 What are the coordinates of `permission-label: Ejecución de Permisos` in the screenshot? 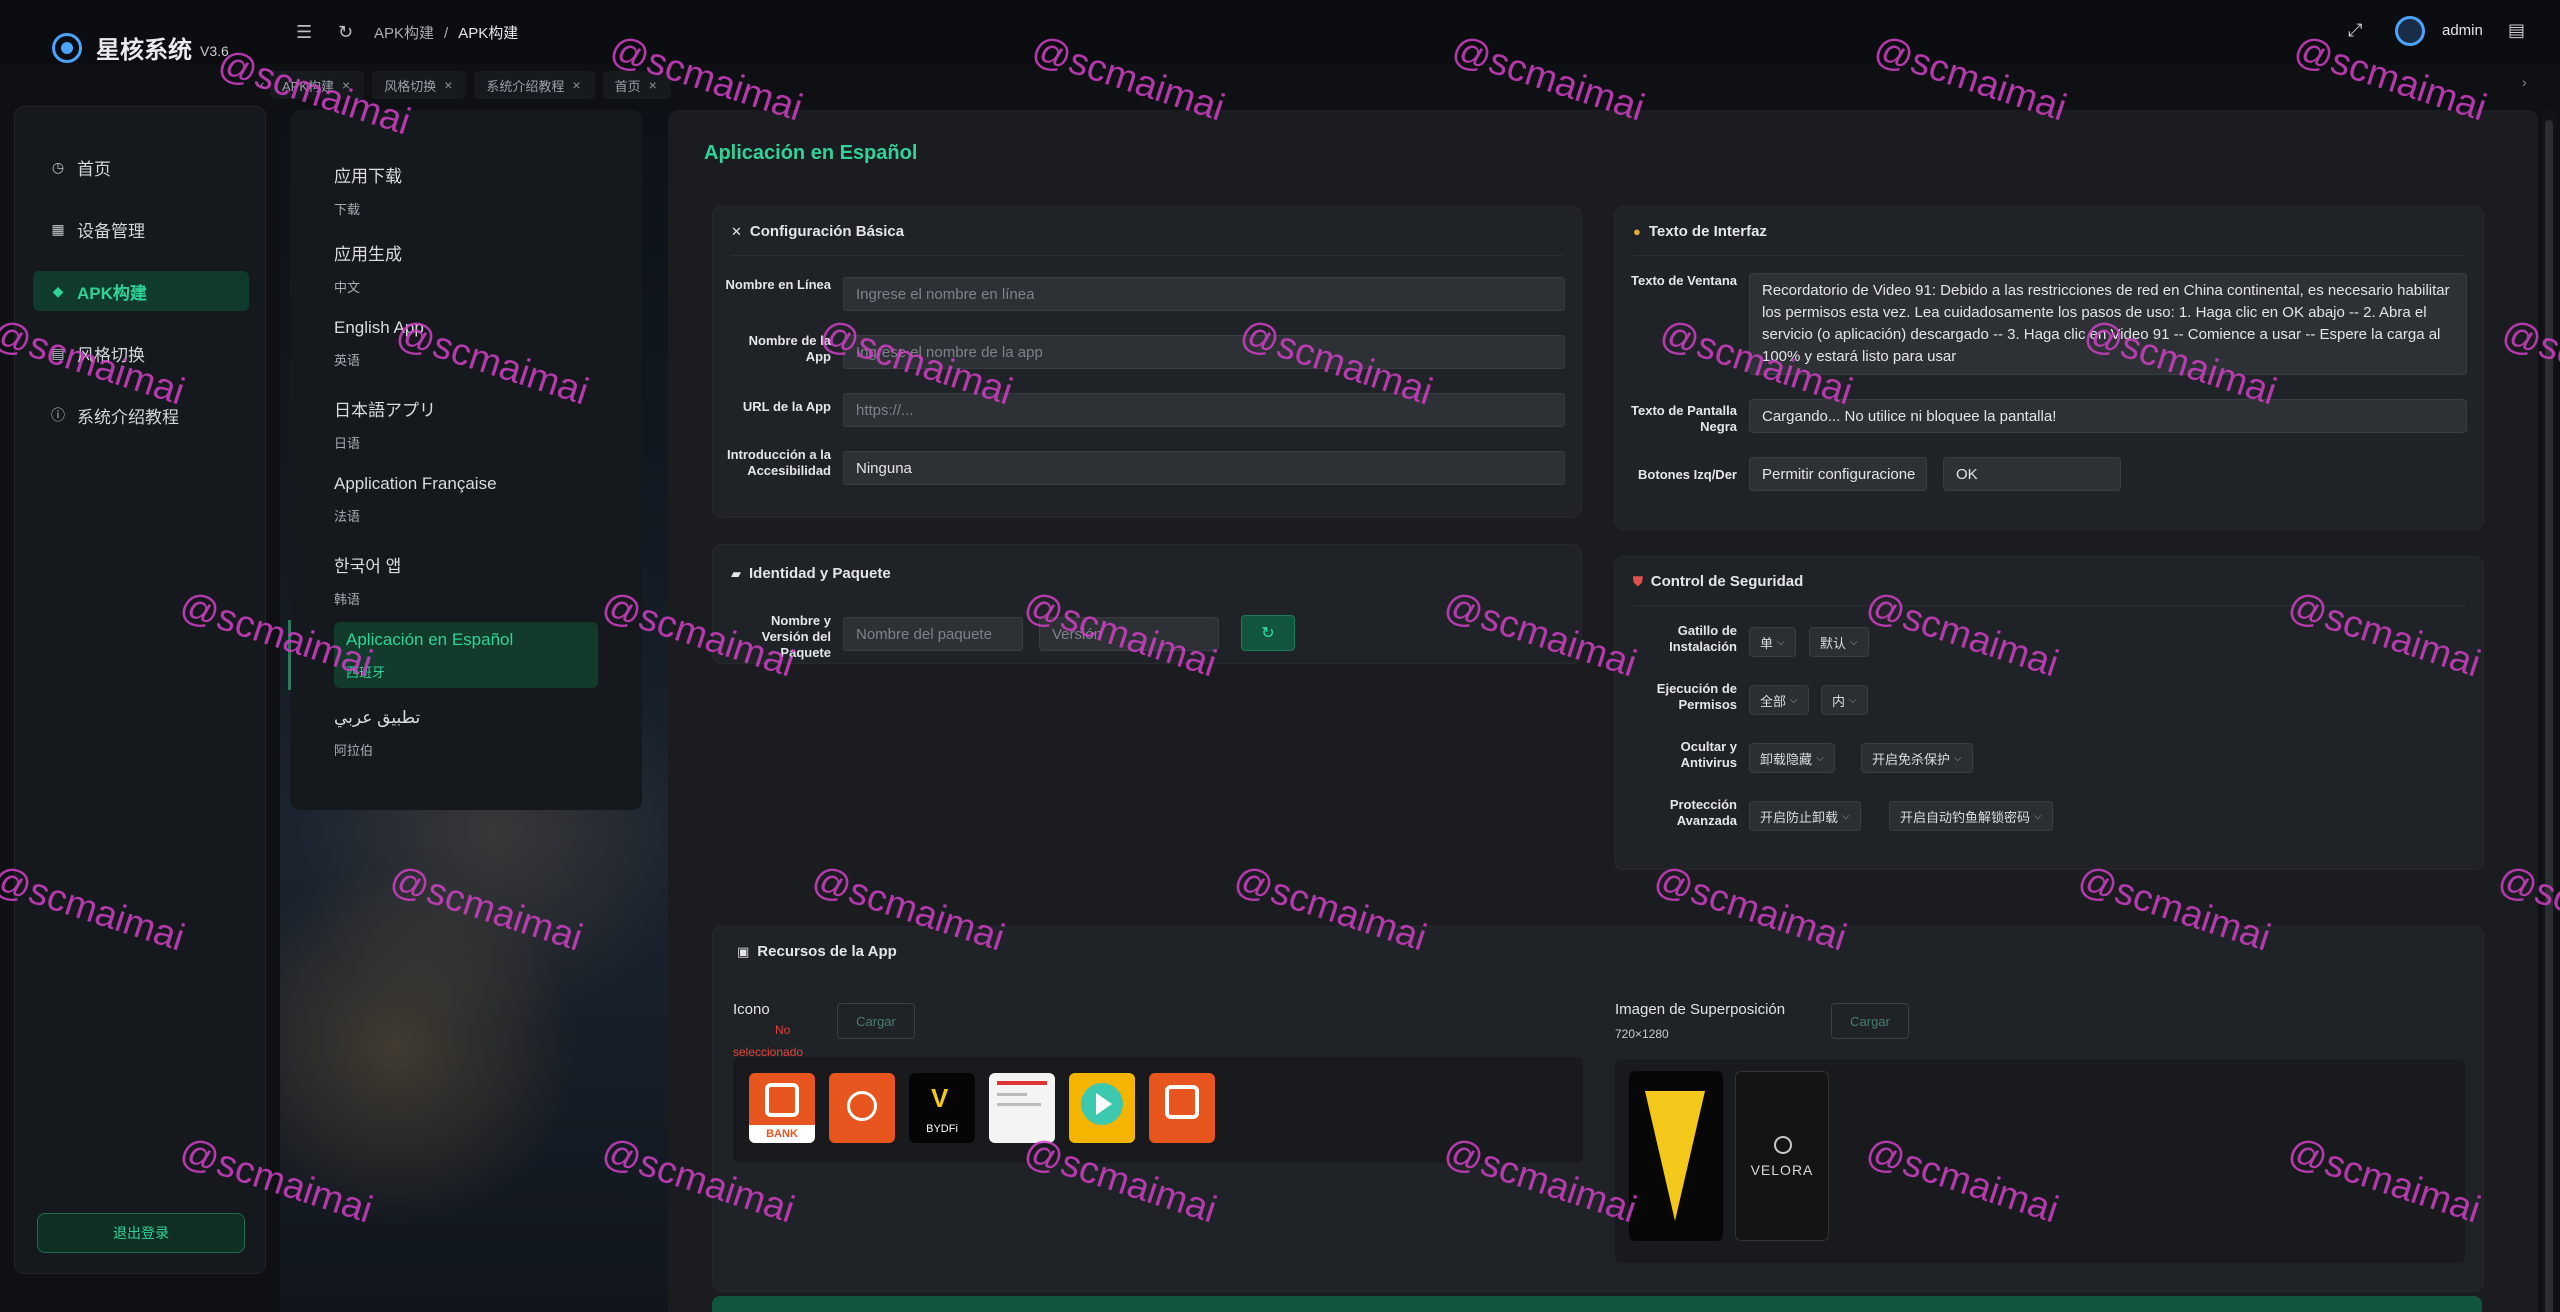 It's located at (1696, 696).